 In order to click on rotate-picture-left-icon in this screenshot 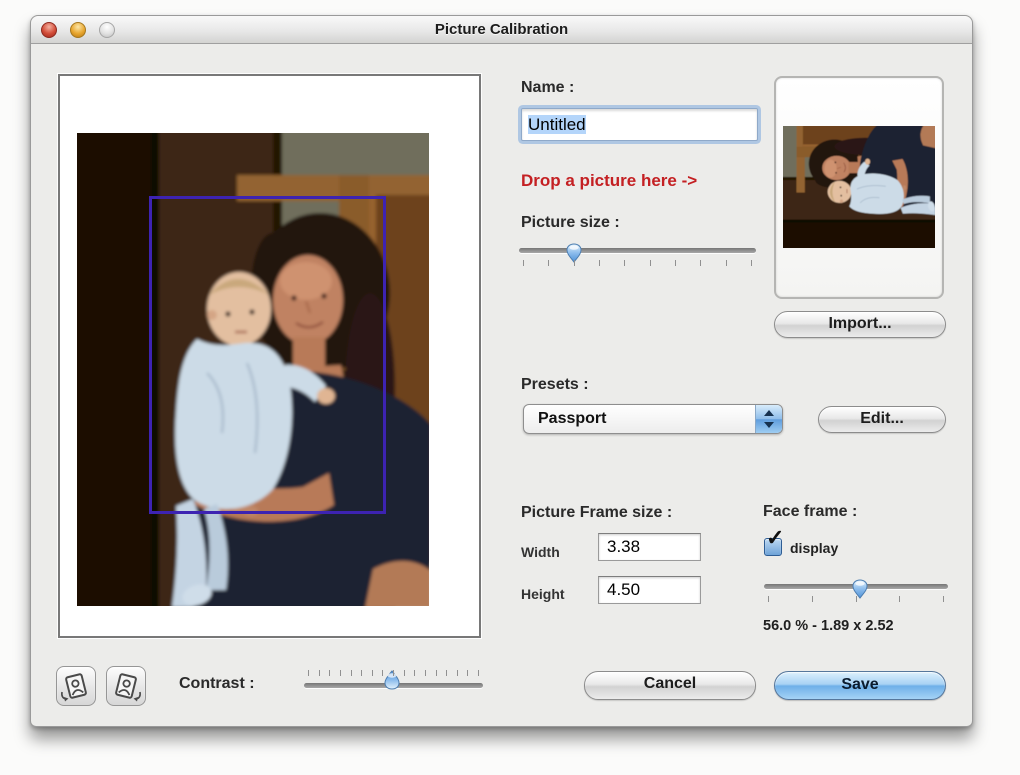, I will do `click(74, 687)`.